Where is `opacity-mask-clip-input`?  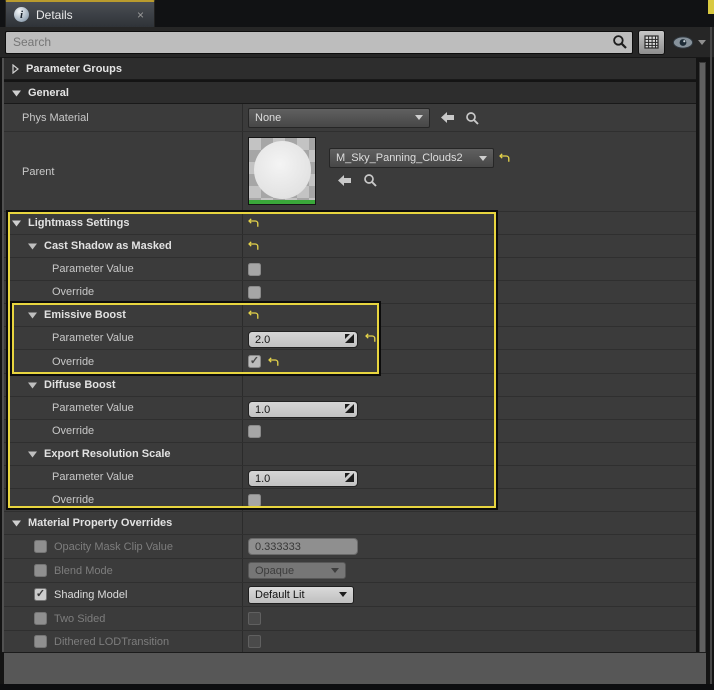
opacity-mask-clip-input is located at coordinates (303, 546).